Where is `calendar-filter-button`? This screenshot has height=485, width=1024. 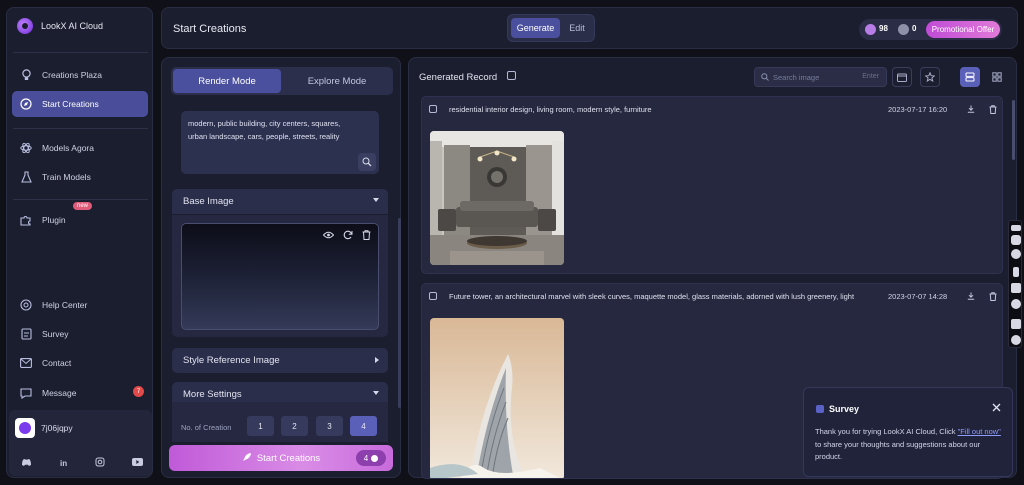
calendar-filter-button is located at coordinates (902, 77).